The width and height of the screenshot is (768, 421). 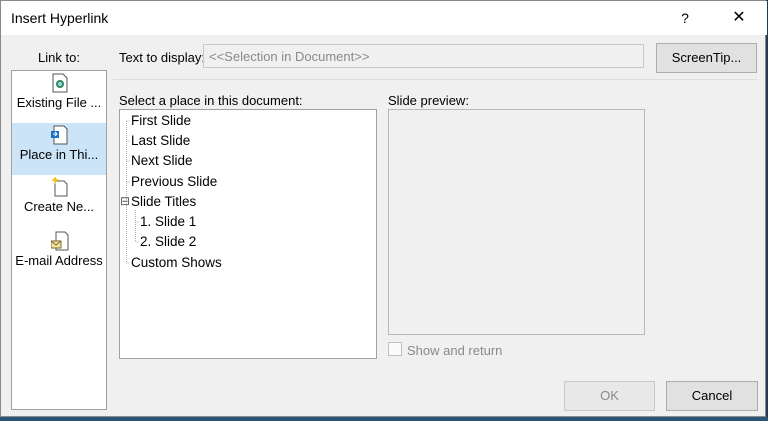 I want to click on place-in-document-icon, so click(x=60, y=135).